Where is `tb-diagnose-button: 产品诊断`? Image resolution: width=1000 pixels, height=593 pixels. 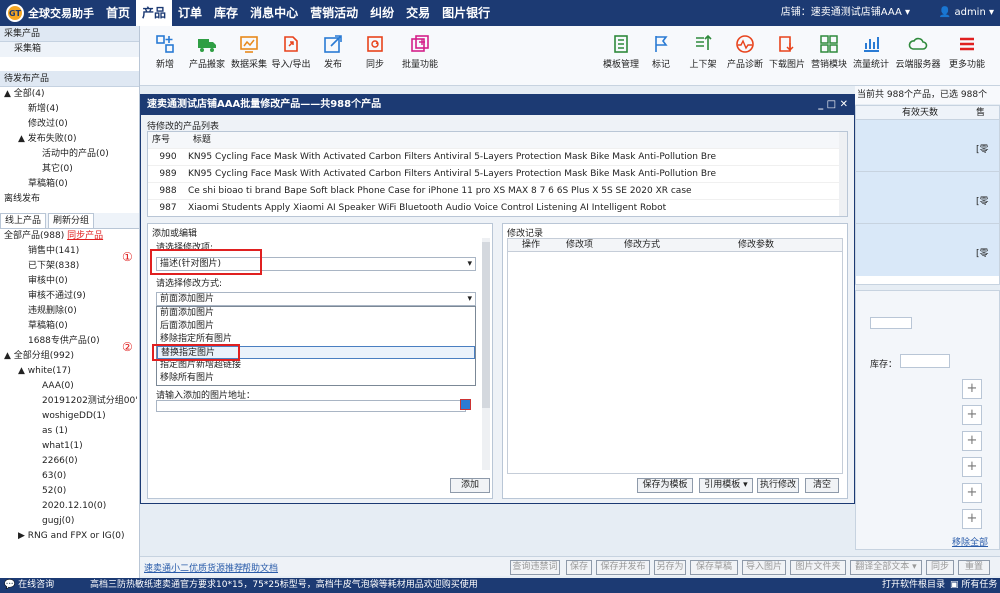
tb-diagnose-button: 产品诊断 is located at coordinates (745, 52).